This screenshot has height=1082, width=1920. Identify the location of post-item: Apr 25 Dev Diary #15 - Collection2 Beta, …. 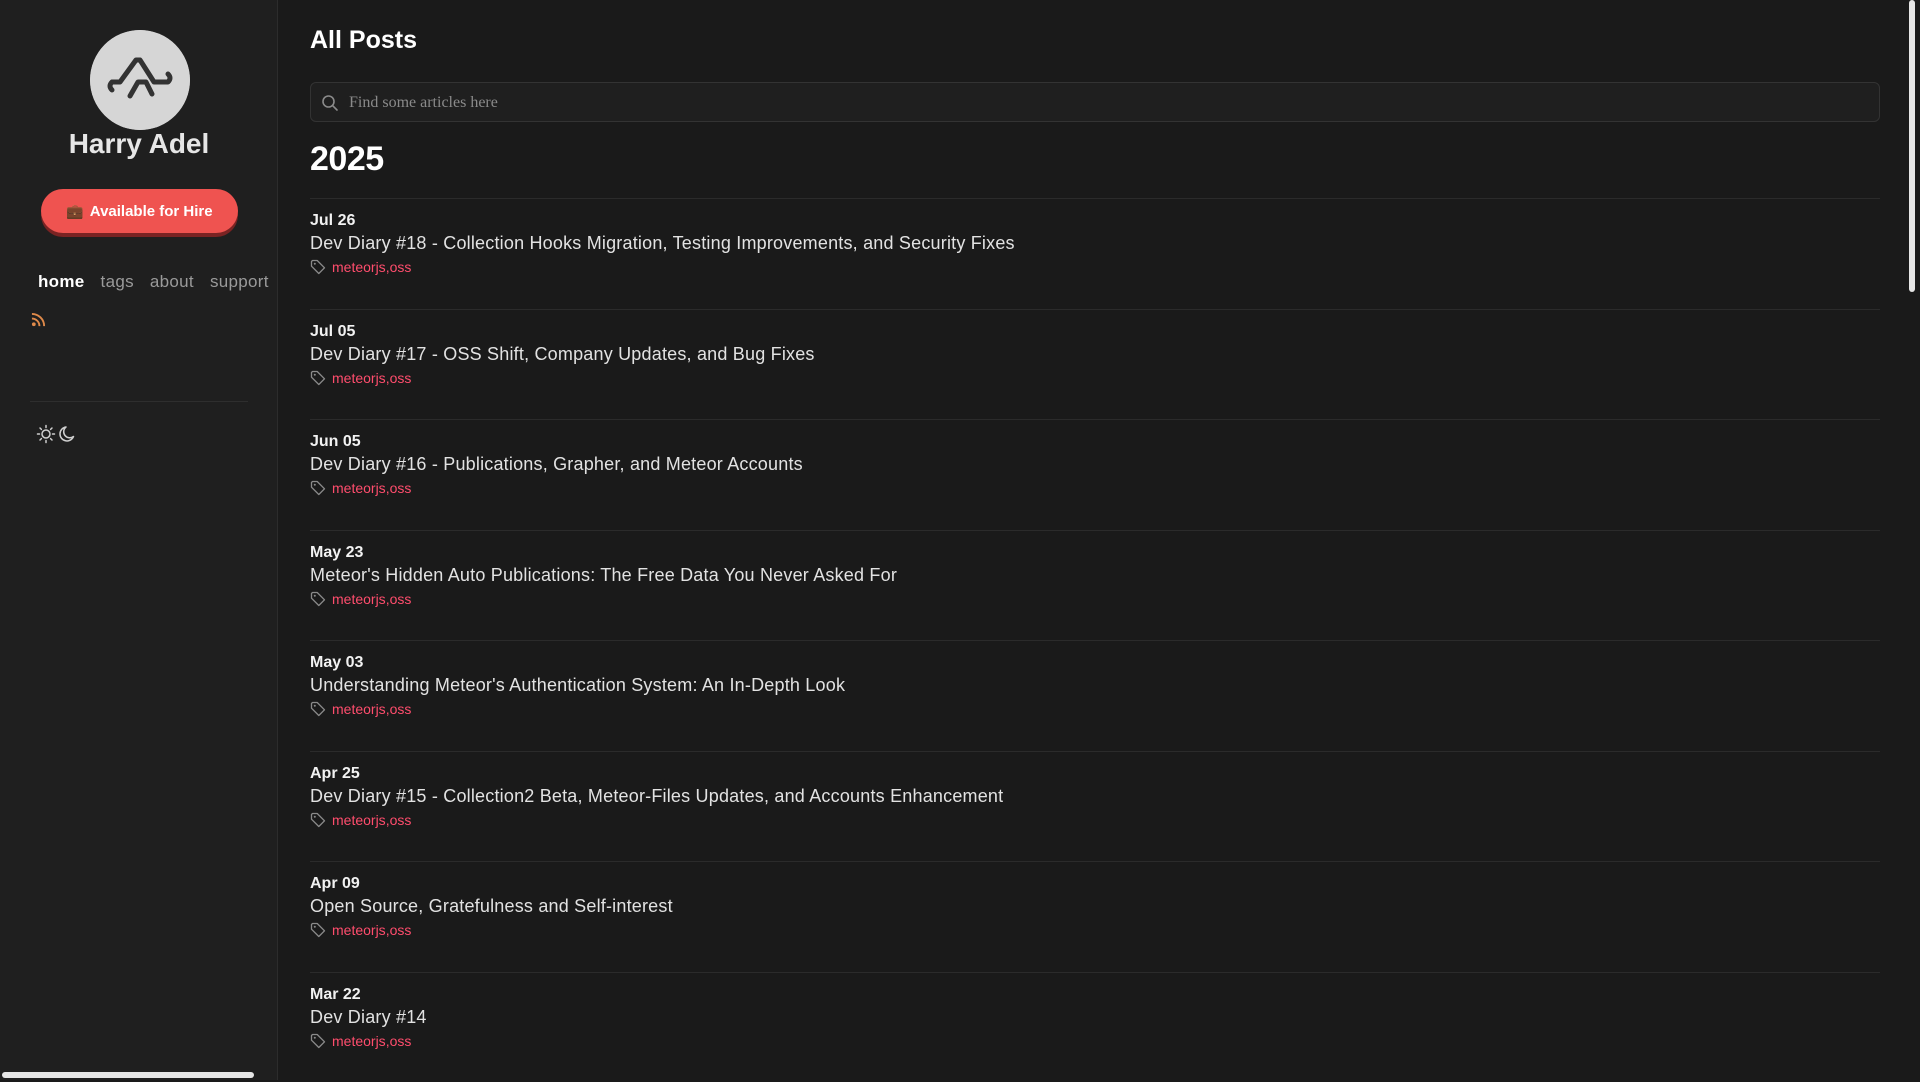
(1095, 806).